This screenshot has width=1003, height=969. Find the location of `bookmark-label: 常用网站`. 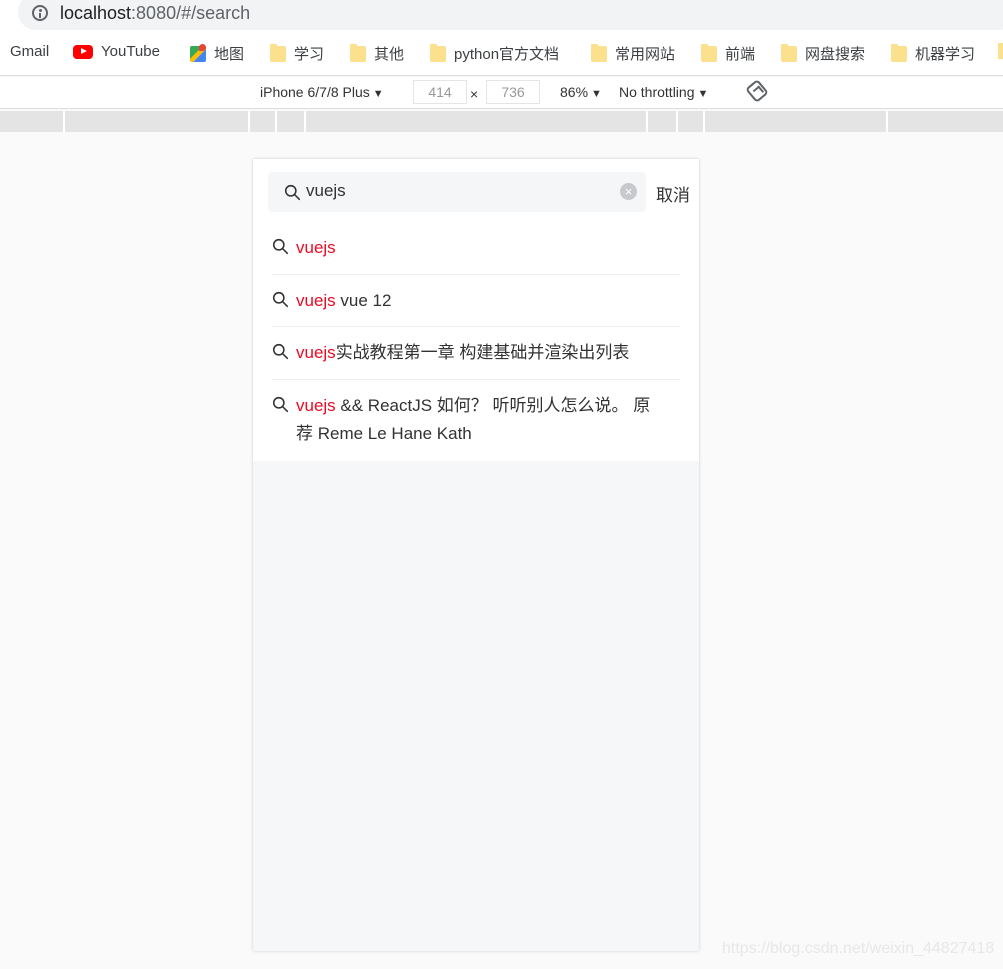

bookmark-label: 常用网站 is located at coordinates (645, 54).